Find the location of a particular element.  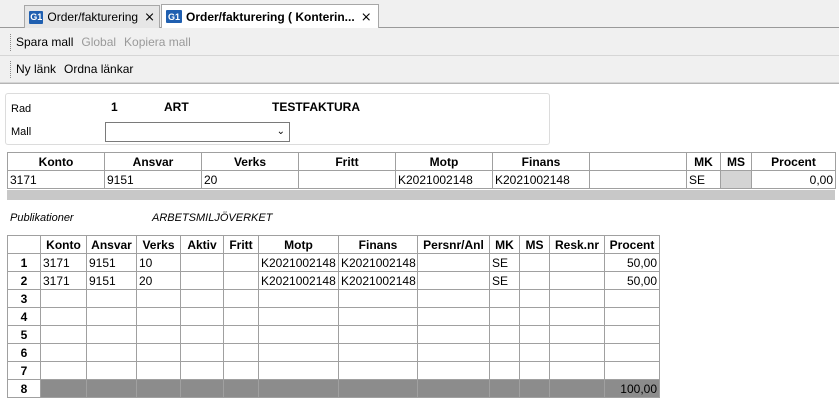

ordna-lankar-button: Ordna länkar is located at coordinates (98, 69).